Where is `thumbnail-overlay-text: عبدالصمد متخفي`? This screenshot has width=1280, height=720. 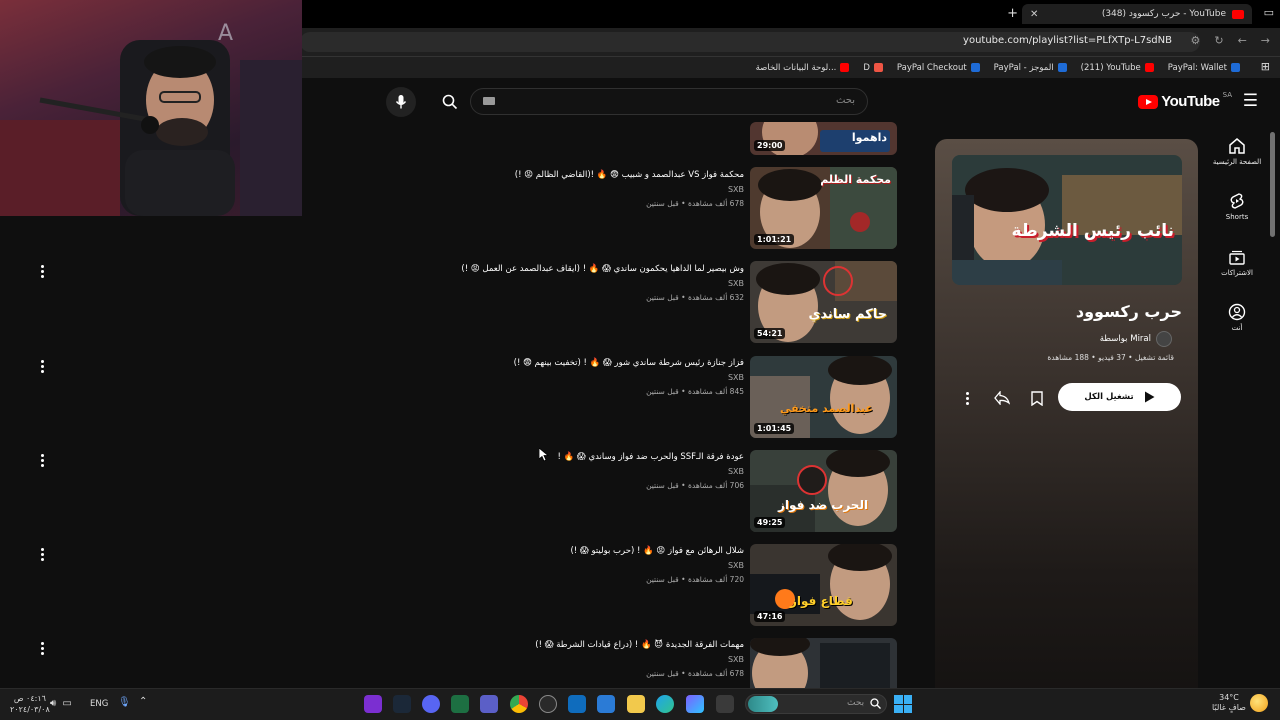
thumbnail-overlay-text: عبدالصمد متخفي is located at coordinates (826, 408).